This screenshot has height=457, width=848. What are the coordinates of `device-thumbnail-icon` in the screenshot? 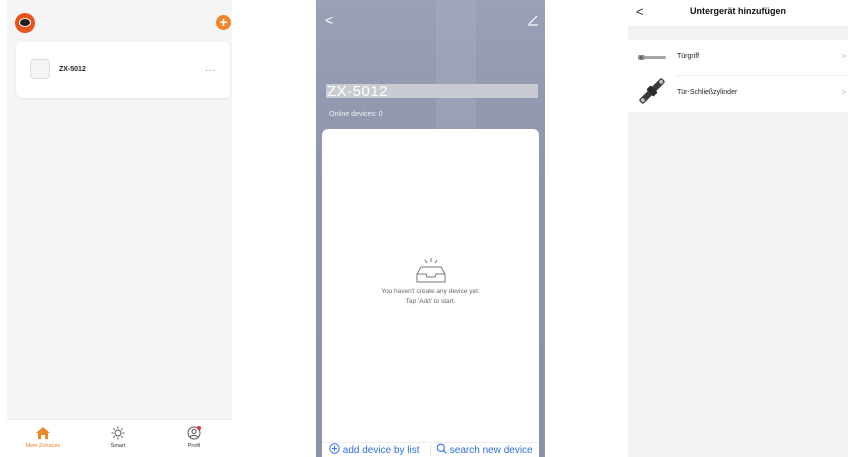 It's located at (40, 69).